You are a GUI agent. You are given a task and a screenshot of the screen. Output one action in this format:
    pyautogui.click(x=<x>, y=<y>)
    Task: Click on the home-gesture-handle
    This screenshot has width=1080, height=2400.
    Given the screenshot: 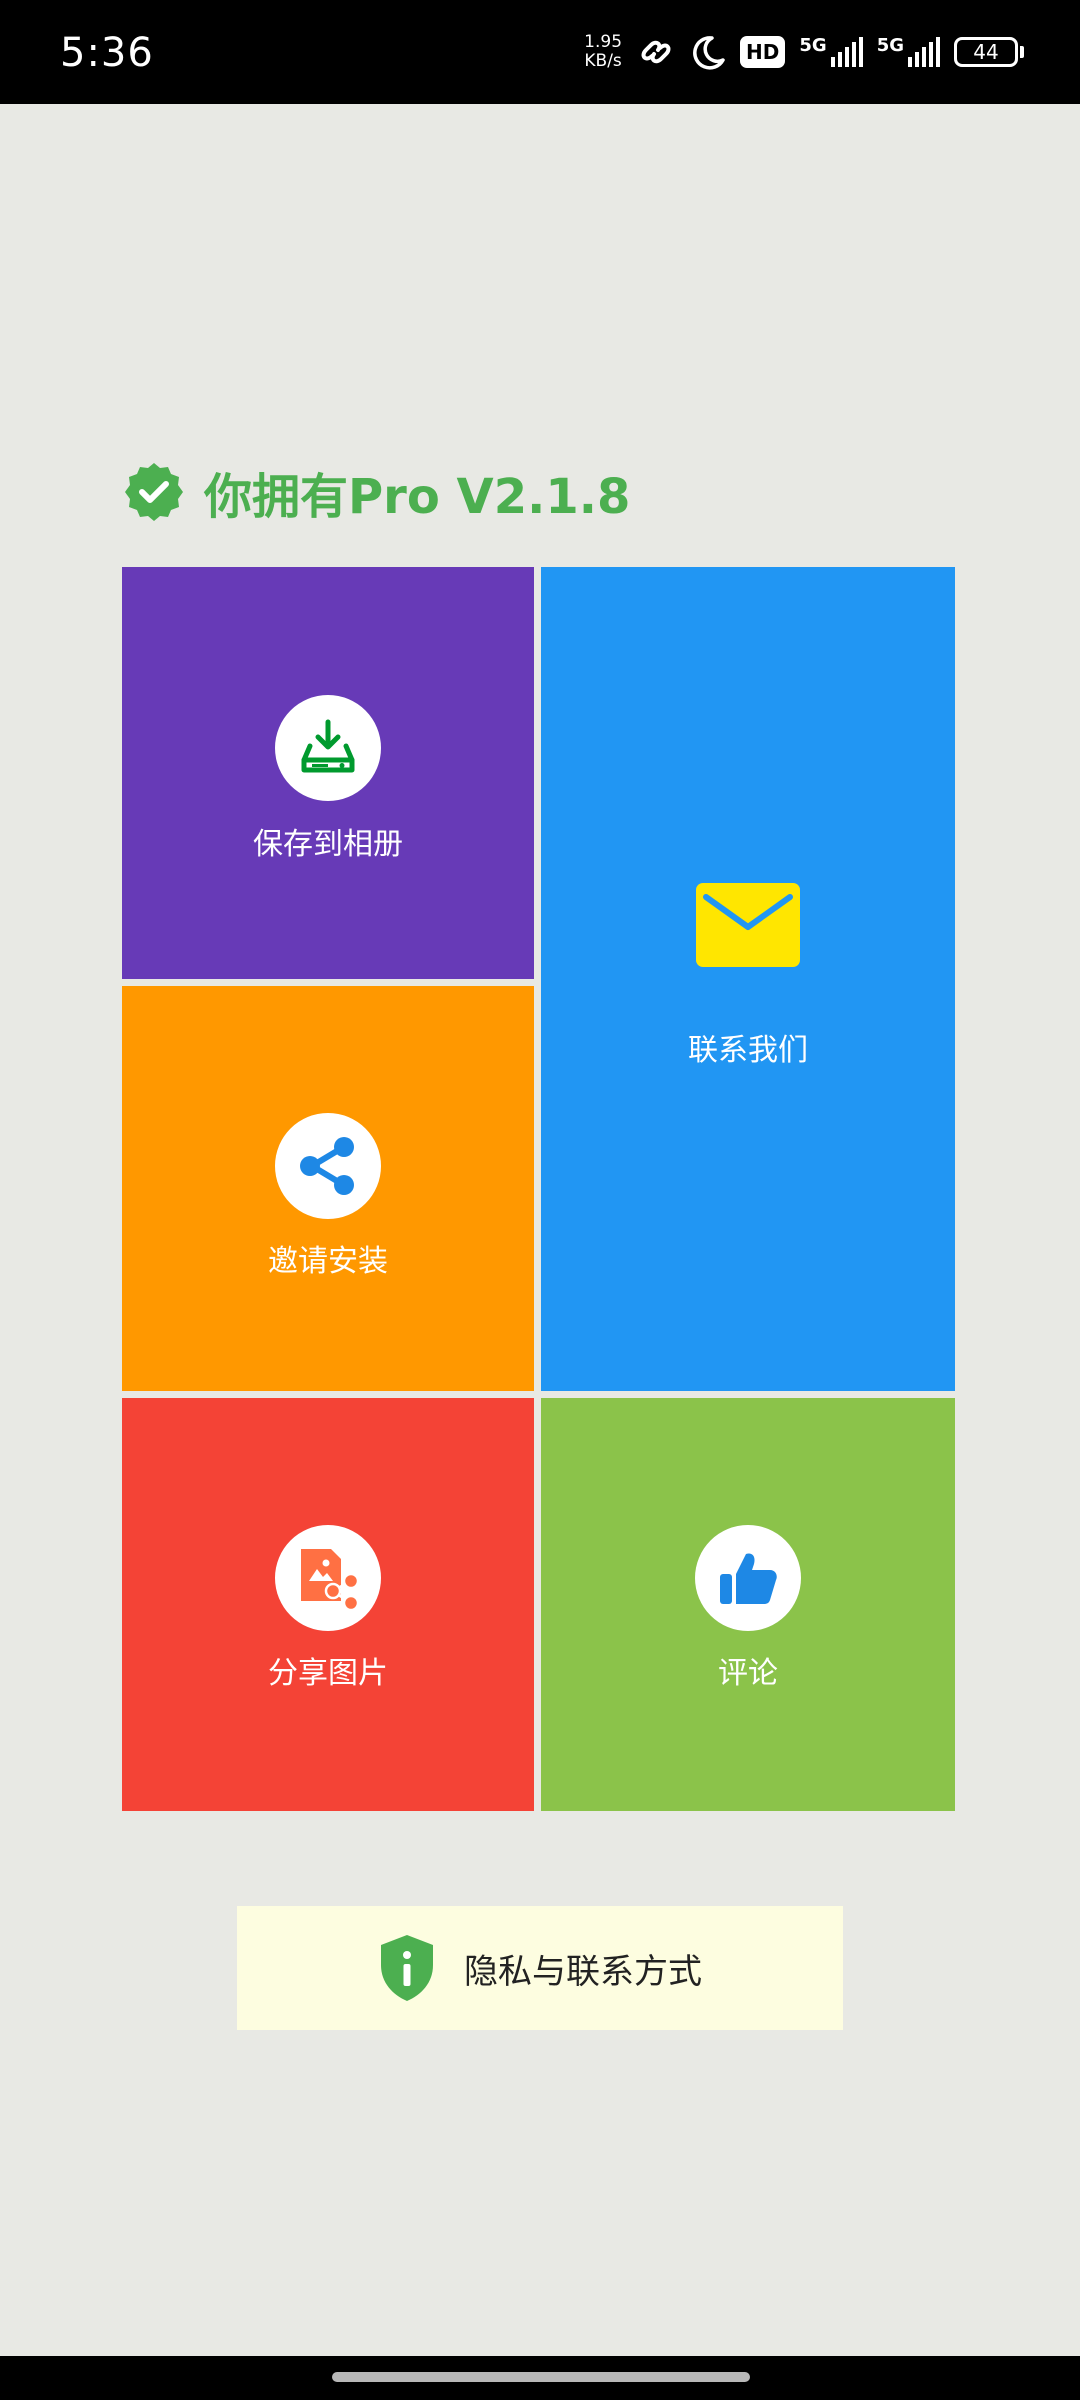 What is the action you would take?
    pyautogui.click(x=541, y=2377)
    